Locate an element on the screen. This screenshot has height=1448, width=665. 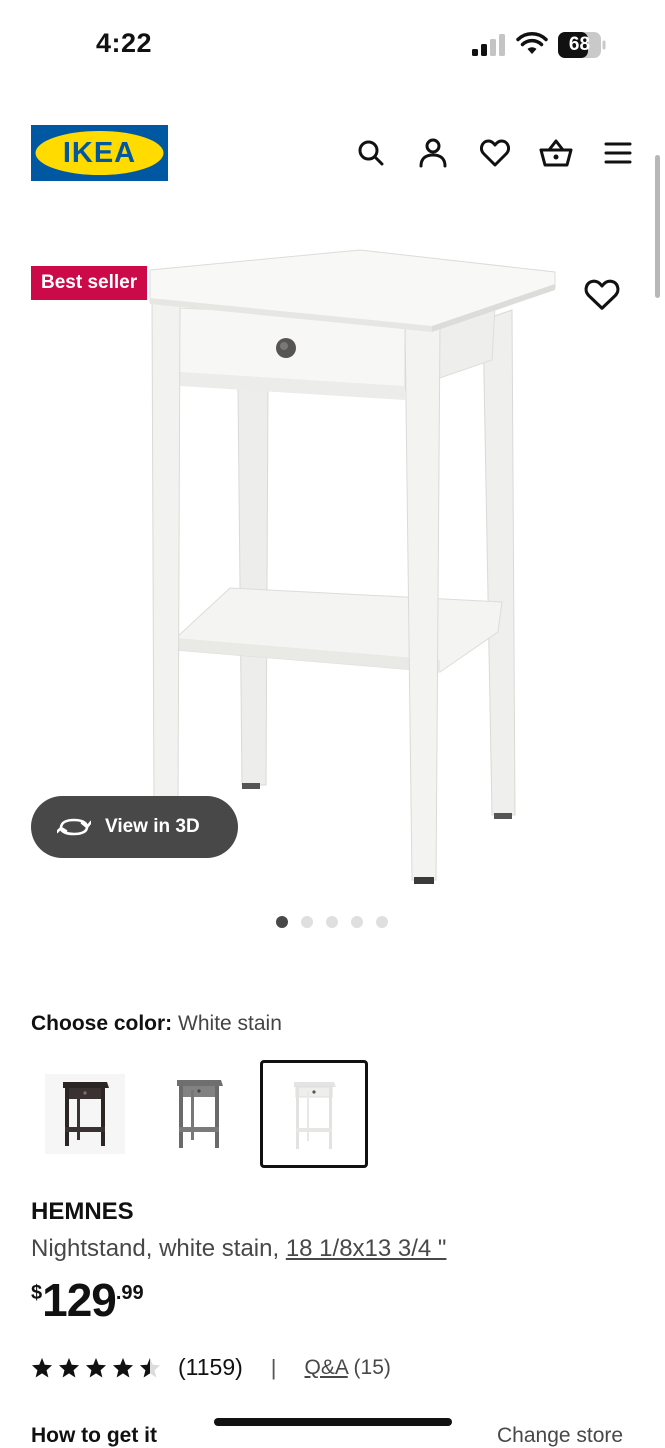
logo-text: IKEA is located at coordinates (99, 153).